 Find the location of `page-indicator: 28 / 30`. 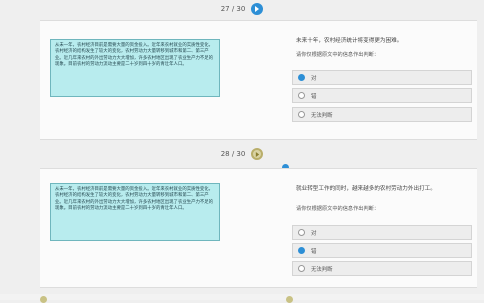

page-indicator: 28 / 30 is located at coordinates (233, 154).